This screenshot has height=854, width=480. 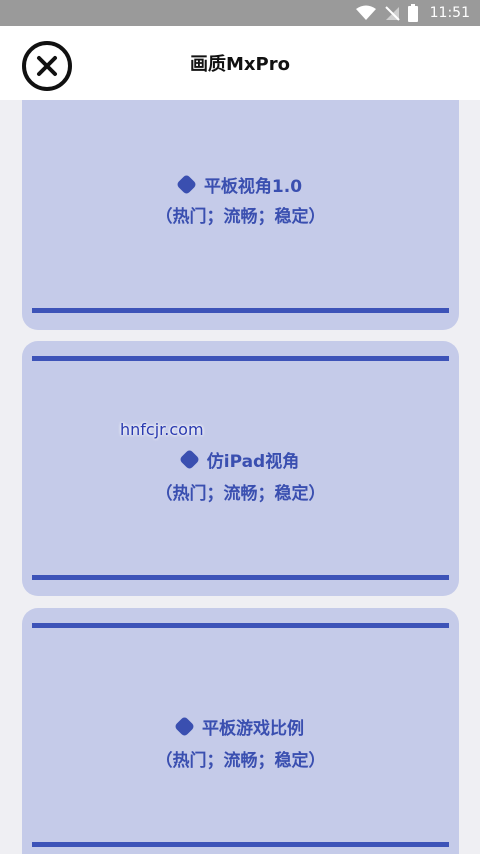 What do you see at coordinates (253, 187) in the screenshot?
I see `option-label: 平板视角1.0` at bounding box center [253, 187].